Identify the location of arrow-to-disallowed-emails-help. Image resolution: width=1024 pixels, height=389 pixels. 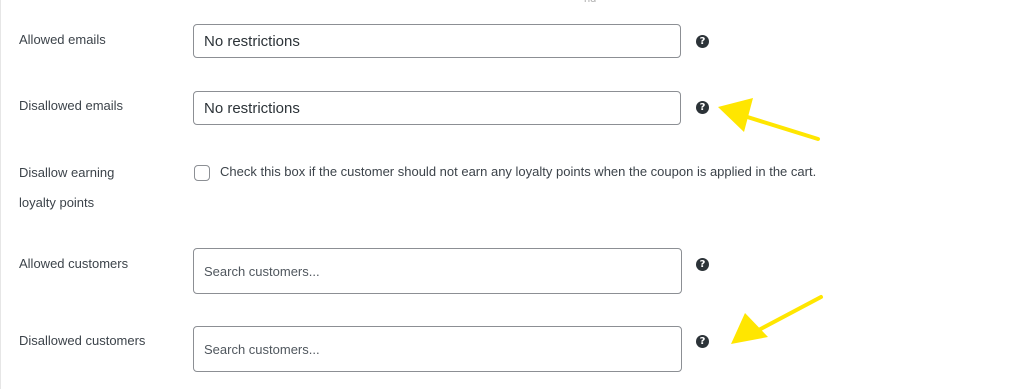
(769, 119).